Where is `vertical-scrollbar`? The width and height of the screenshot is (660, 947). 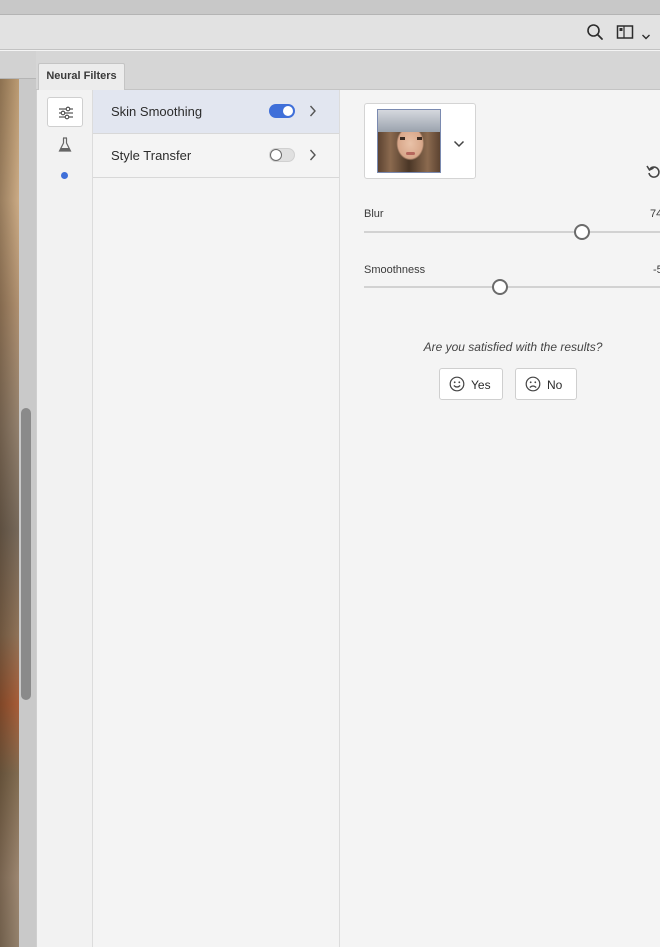
vertical-scrollbar is located at coordinates (26, 554).